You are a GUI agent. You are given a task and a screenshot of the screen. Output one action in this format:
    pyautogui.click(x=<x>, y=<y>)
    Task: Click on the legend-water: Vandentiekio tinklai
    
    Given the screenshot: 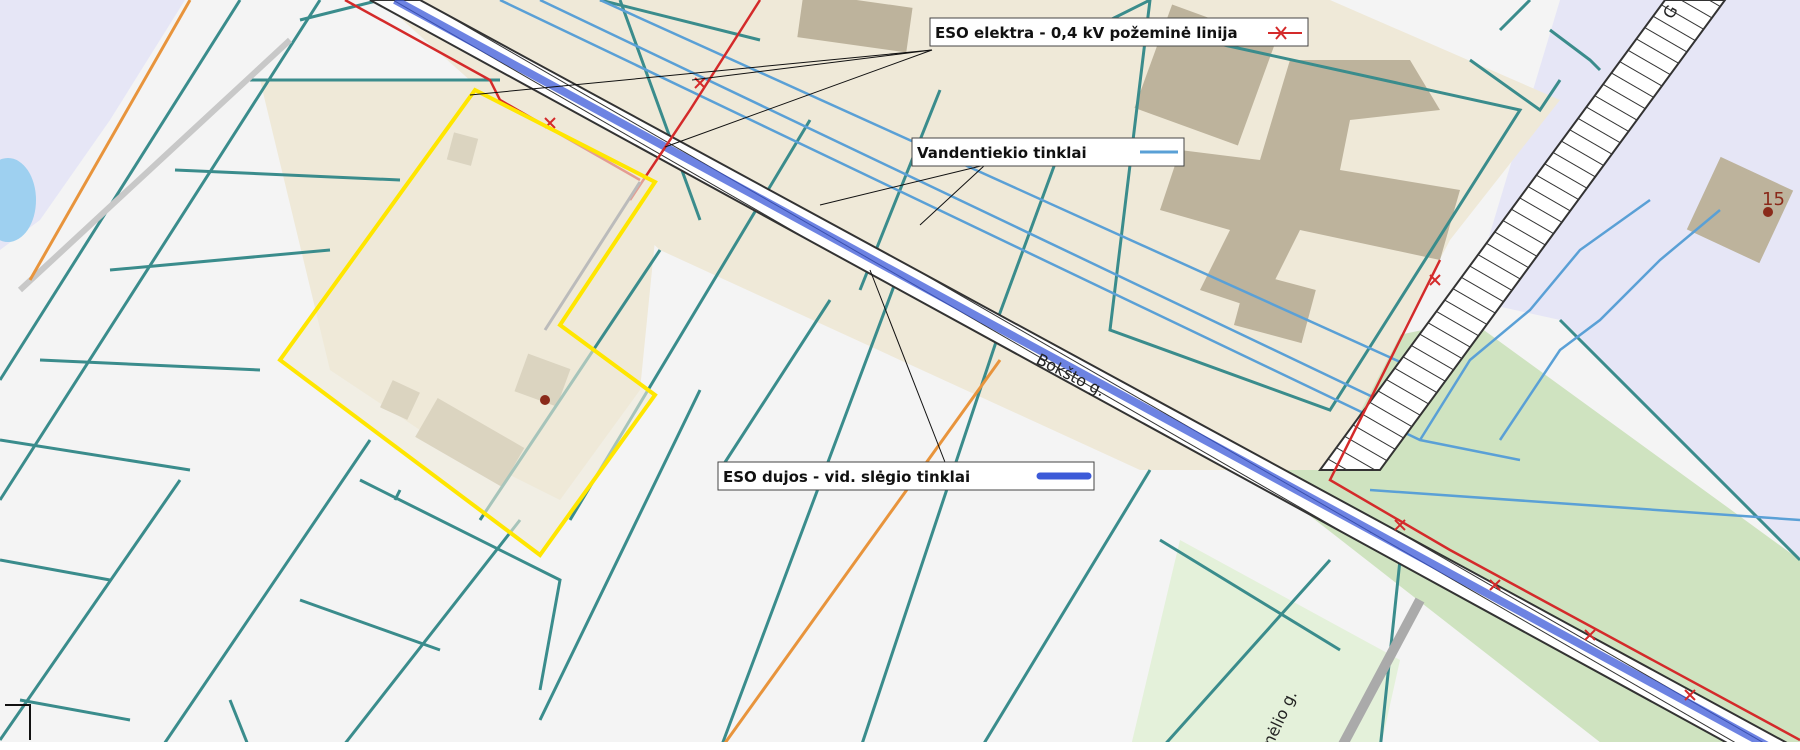 What is the action you would take?
    pyautogui.click(x=1048, y=152)
    